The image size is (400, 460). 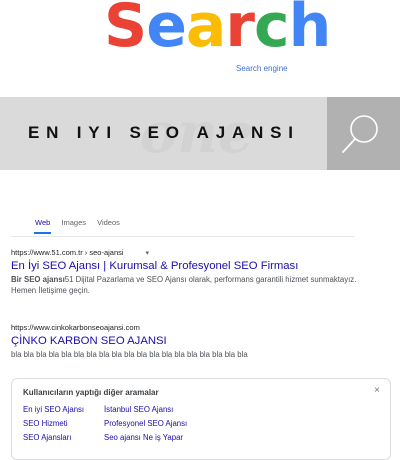 What do you see at coordinates (182, 236) in the screenshot?
I see `tabs-divider` at bounding box center [182, 236].